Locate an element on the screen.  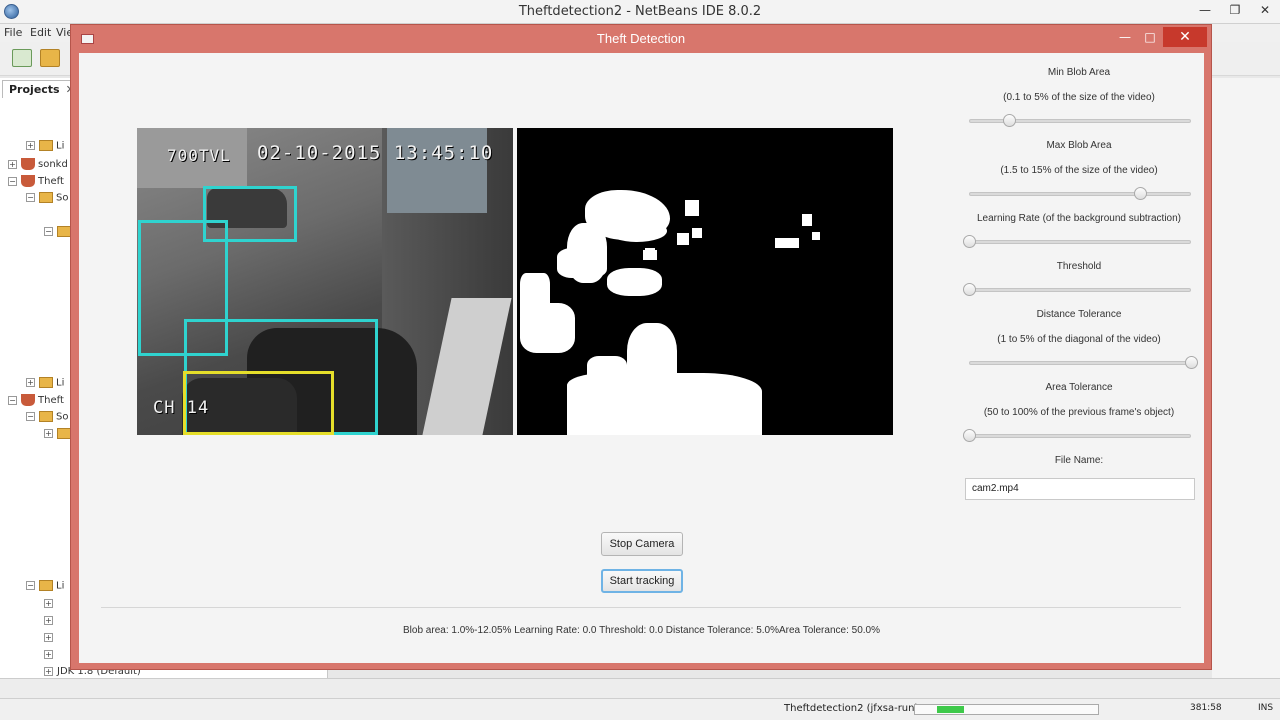
projects-tab-label: Projects is located at coordinates (34, 89).